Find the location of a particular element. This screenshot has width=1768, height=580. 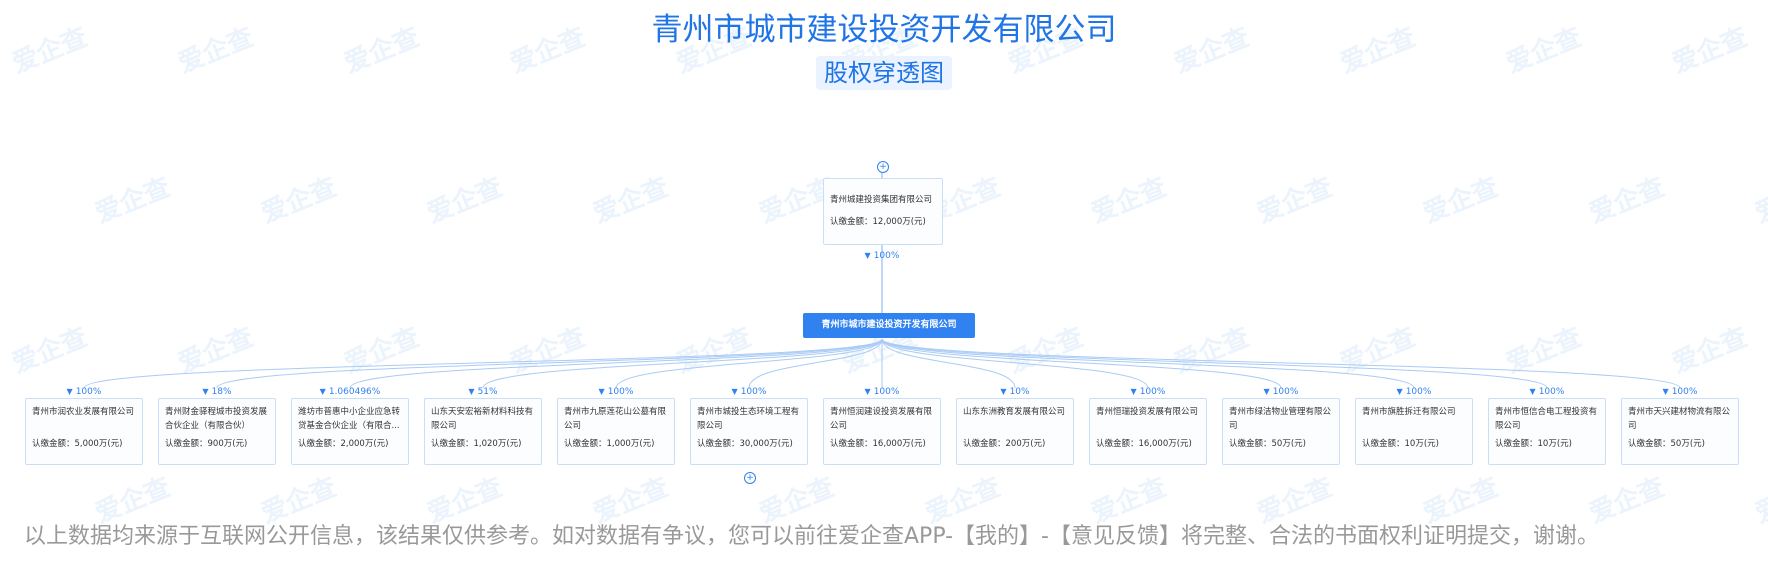

investment-node: 青州市绿洁物业管理有限公司认缴金额：50万(元) is located at coordinates (1281, 431).